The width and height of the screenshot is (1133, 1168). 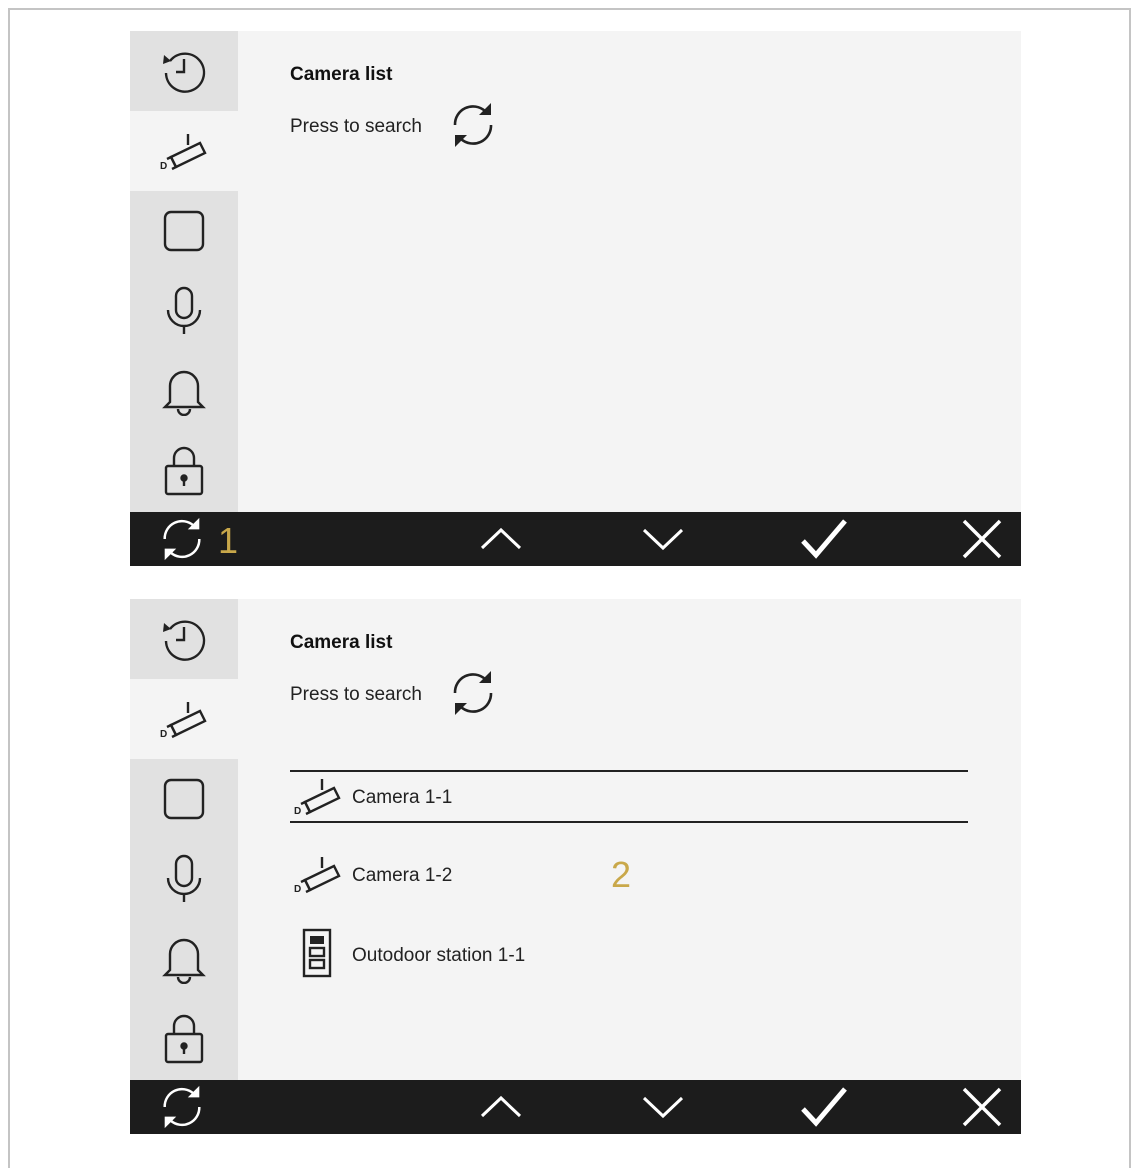 What do you see at coordinates (402, 797) in the screenshot?
I see `list-item-label: Camera 1-1` at bounding box center [402, 797].